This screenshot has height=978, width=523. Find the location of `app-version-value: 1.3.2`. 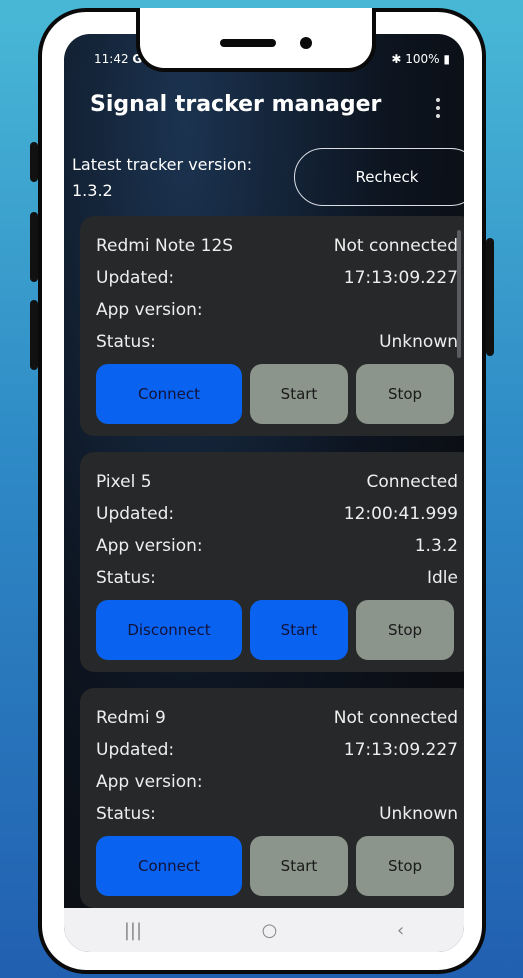

app-version-value: 1.3.2 is located at coordinates (436, 546).